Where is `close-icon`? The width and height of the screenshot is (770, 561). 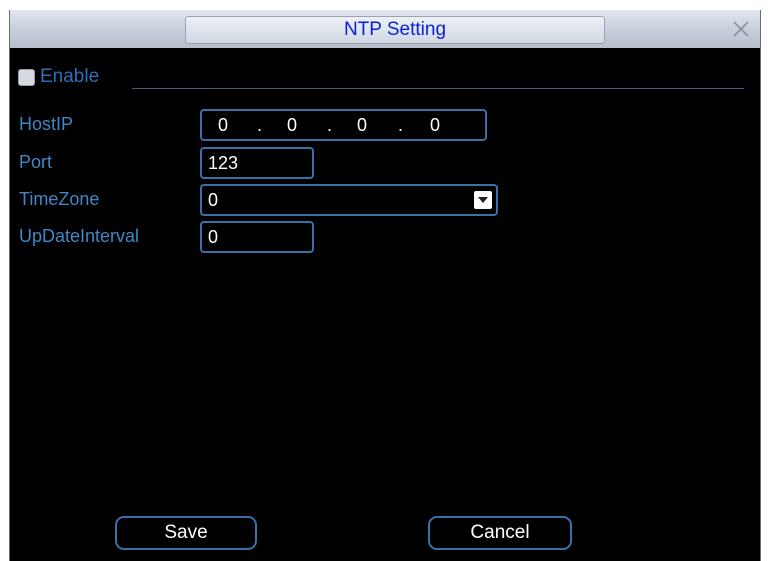
close-icon is located at coordinates (741, 29).